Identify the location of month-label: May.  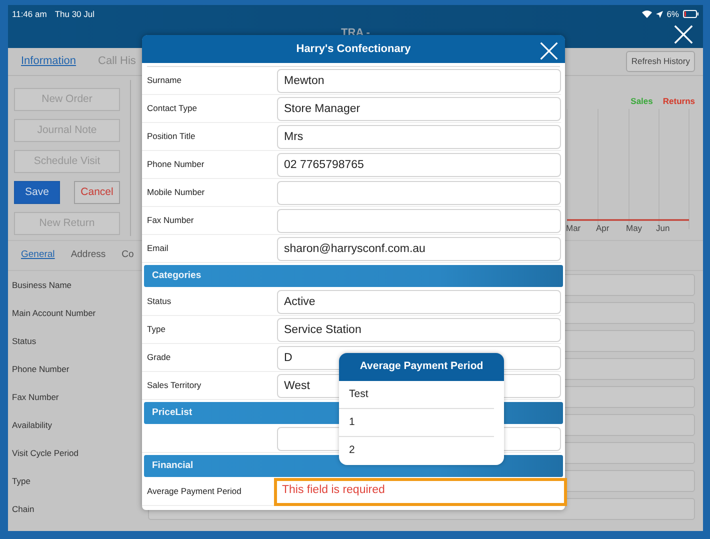
(635, 228).